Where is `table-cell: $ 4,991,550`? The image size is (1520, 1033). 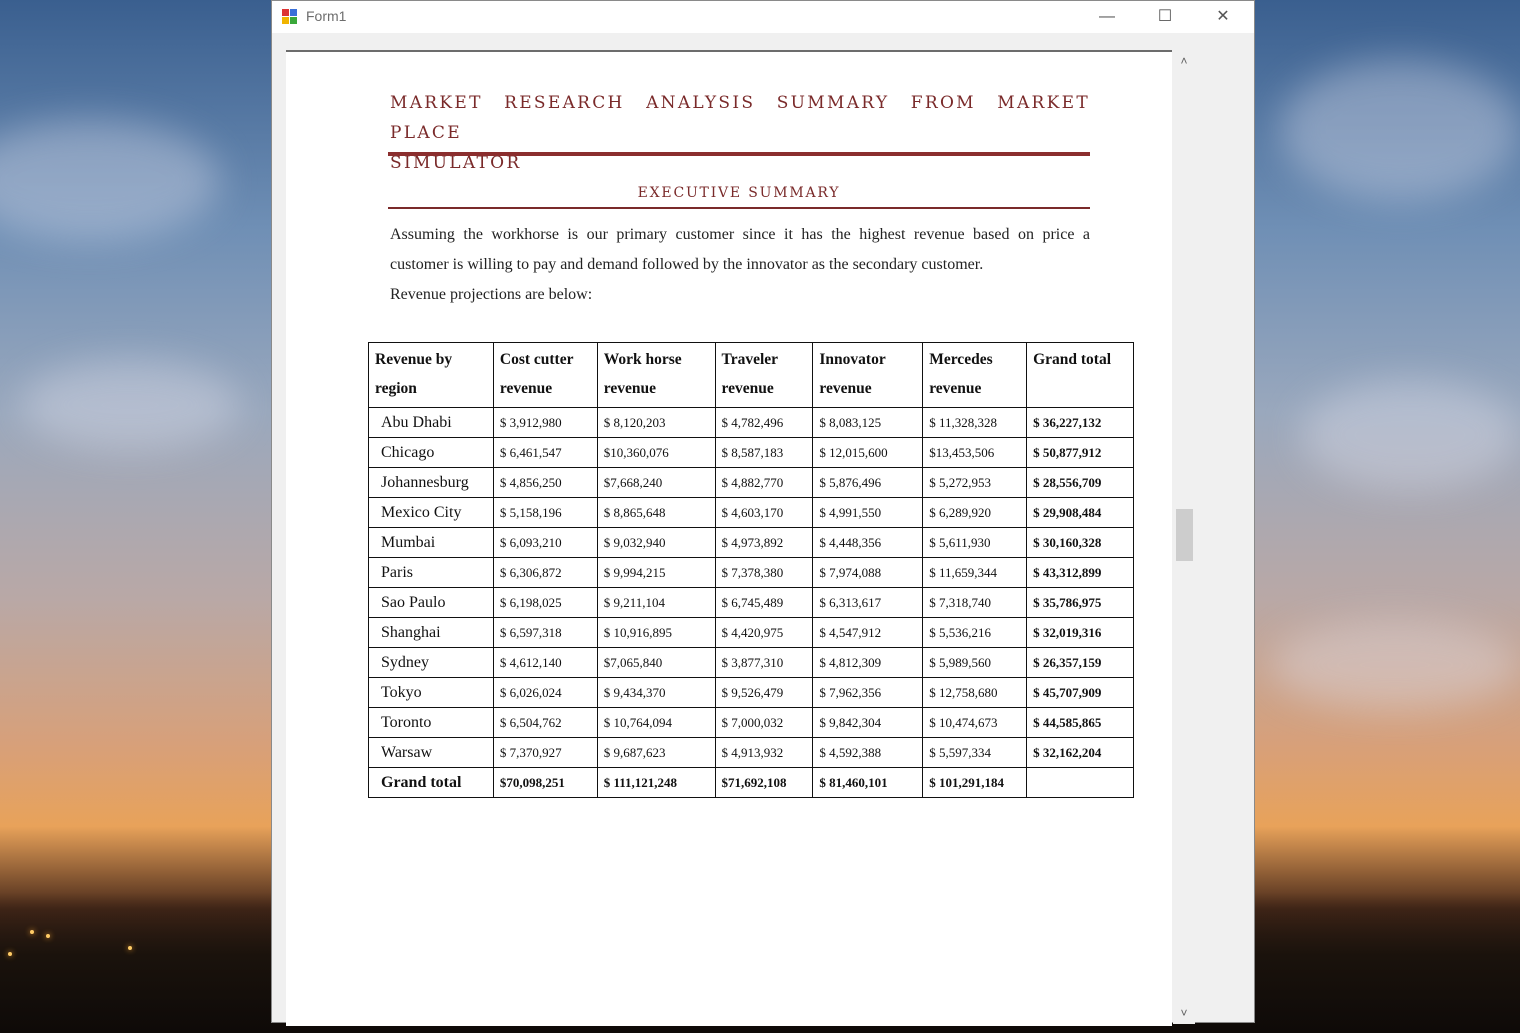 table-cell: $ 4,991,550 is located at coordinates (868, 512).